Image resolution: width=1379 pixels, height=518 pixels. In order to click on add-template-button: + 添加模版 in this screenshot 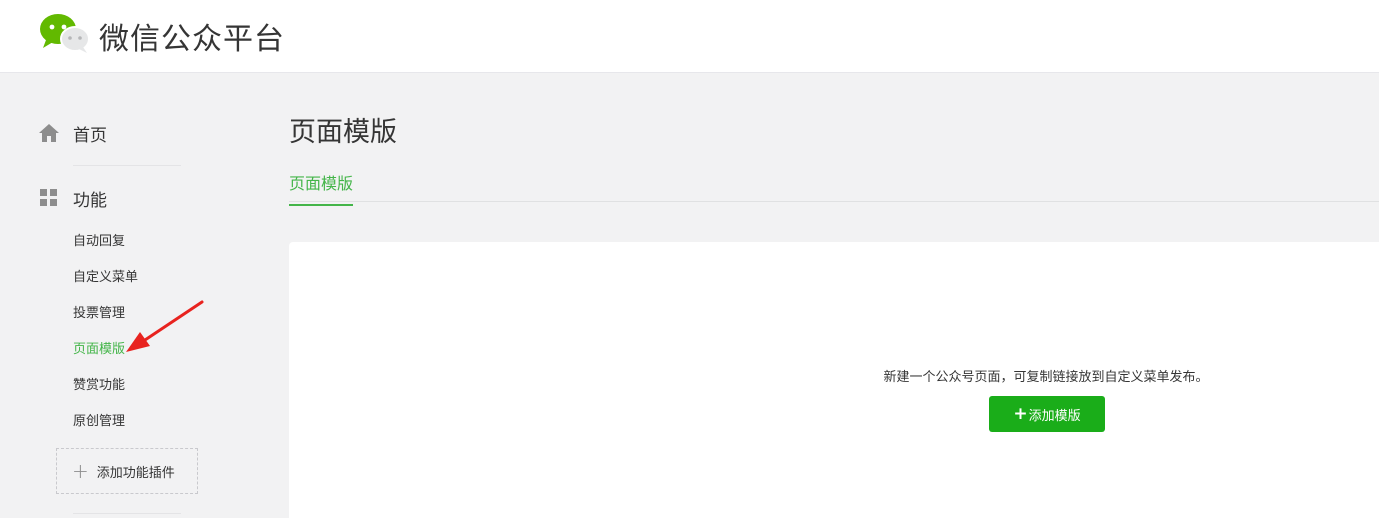, I will do `click(1047, 414)`.